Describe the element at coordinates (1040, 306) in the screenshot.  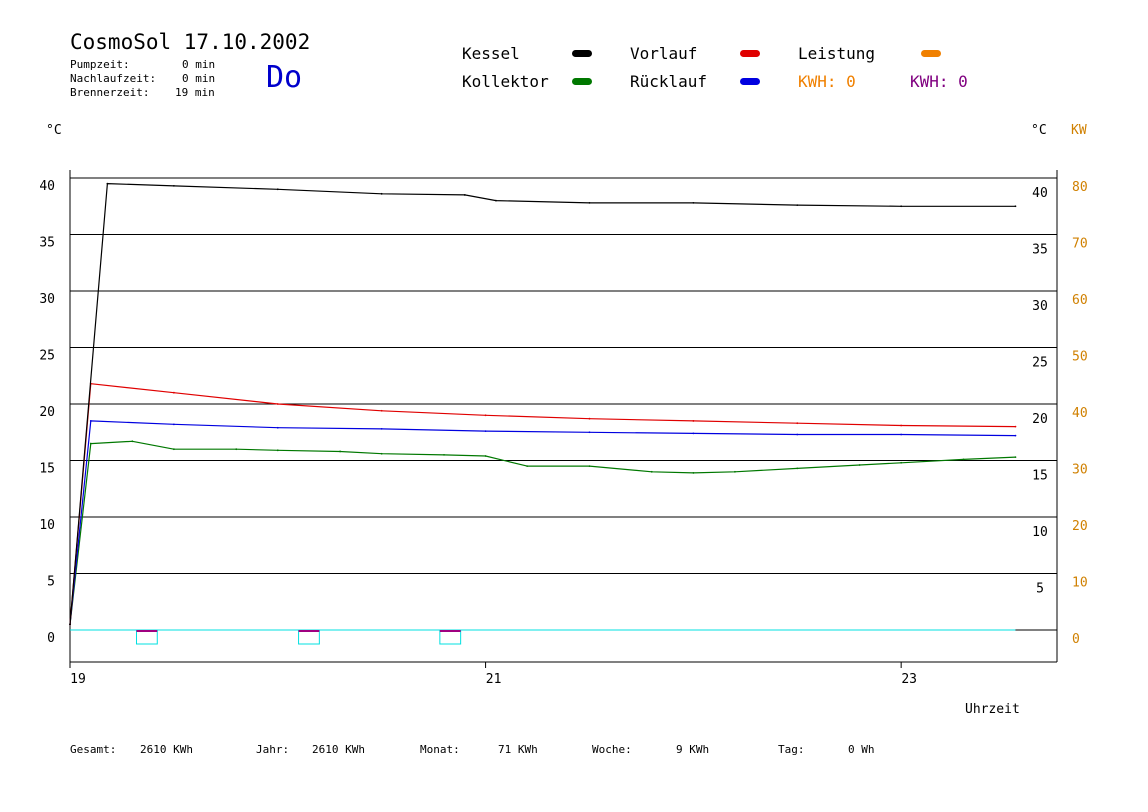
I see `y-right-tick-label-30: 30` at that location.